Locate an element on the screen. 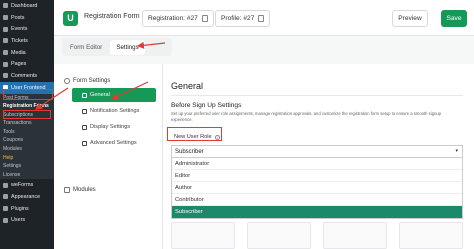 The height and width of the screenshot is (249, 474). sidebar-item-appearance: Appearance is located at coordinates (27, 197).